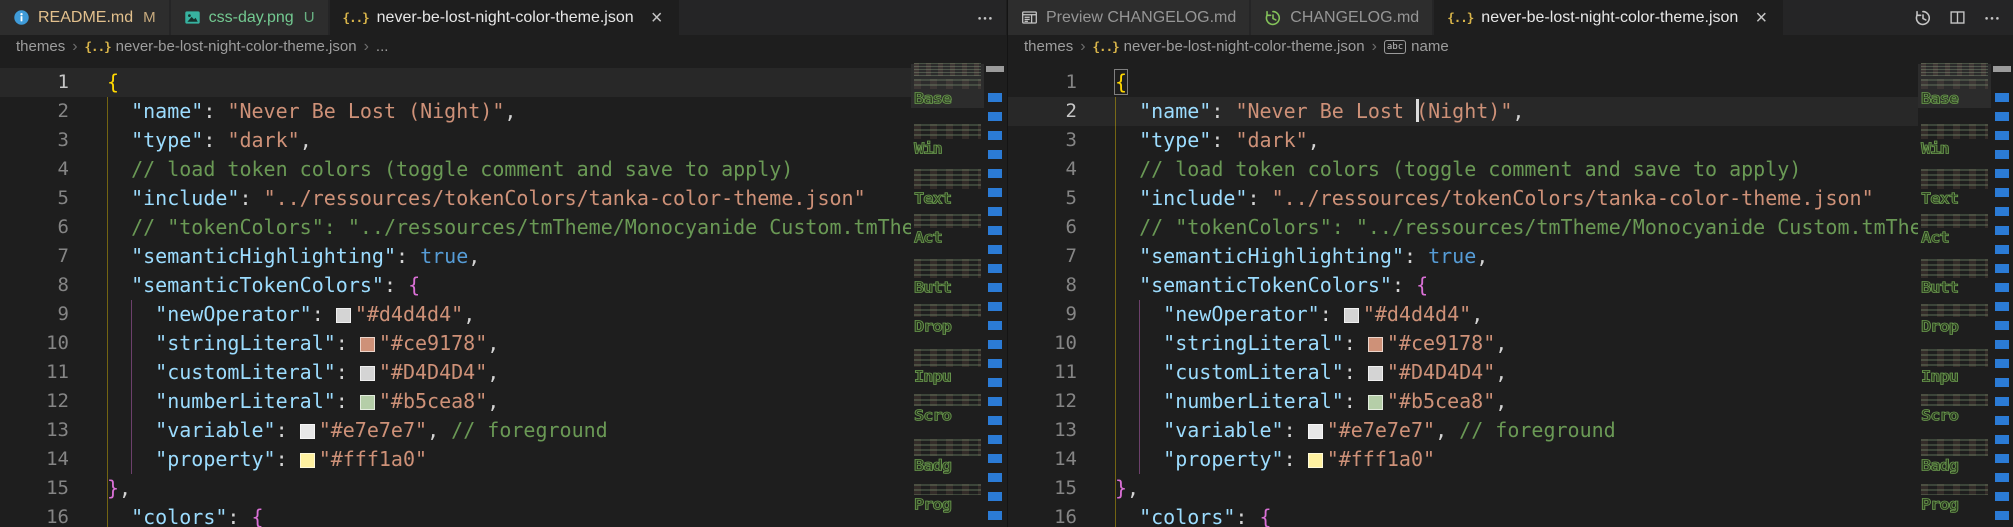 This screenshot has height=527, width=2013. What do you see at coordinates (1395, 46) in the screenshot?
I see `symbol-string-icon: abc` at bounding box center [1395, 46].